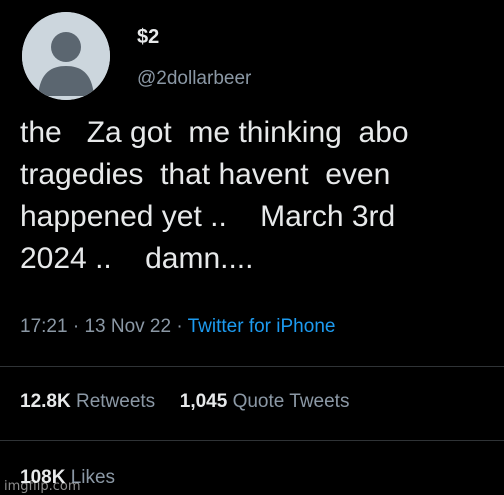 This screenshot has width=504, height=495. What do you see at coordinates (127, 326) in the screenshot?
I see `tweet-date: 13 Nov 22` at bounding box center [127, 326].